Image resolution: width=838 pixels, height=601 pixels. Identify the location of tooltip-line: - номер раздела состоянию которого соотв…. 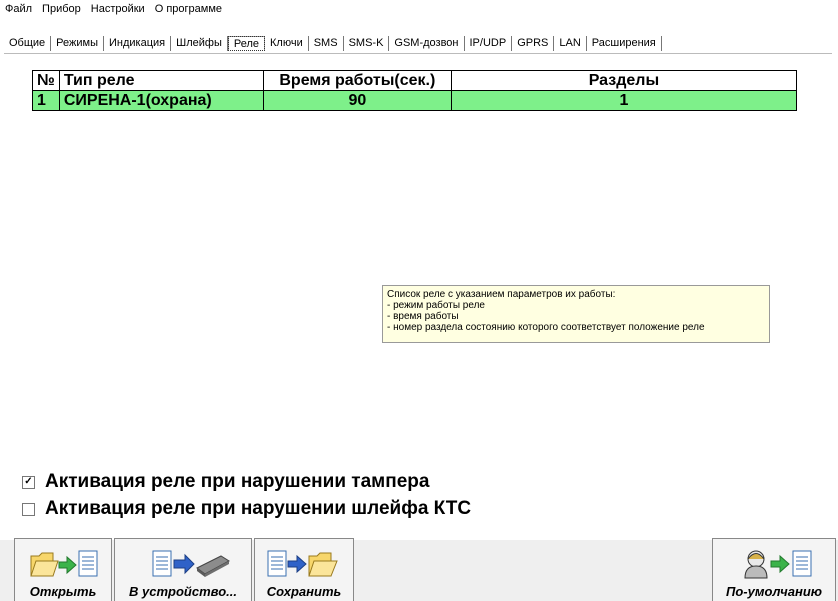
(546, 327).